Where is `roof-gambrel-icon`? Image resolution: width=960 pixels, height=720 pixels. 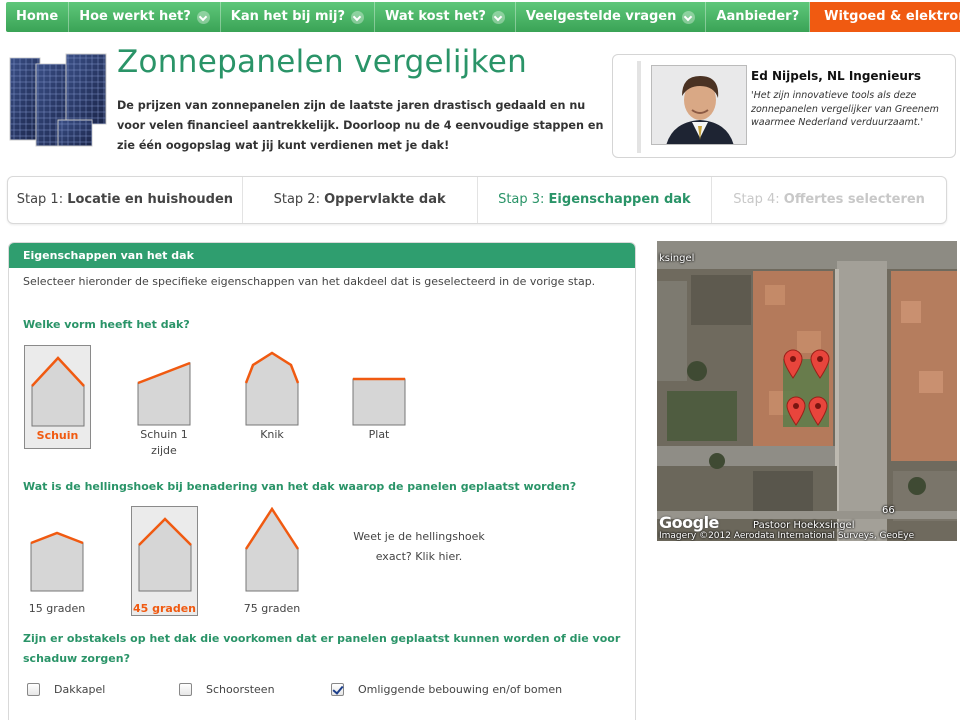 roof-gambrel-icon is located at coordinates (272, 388).